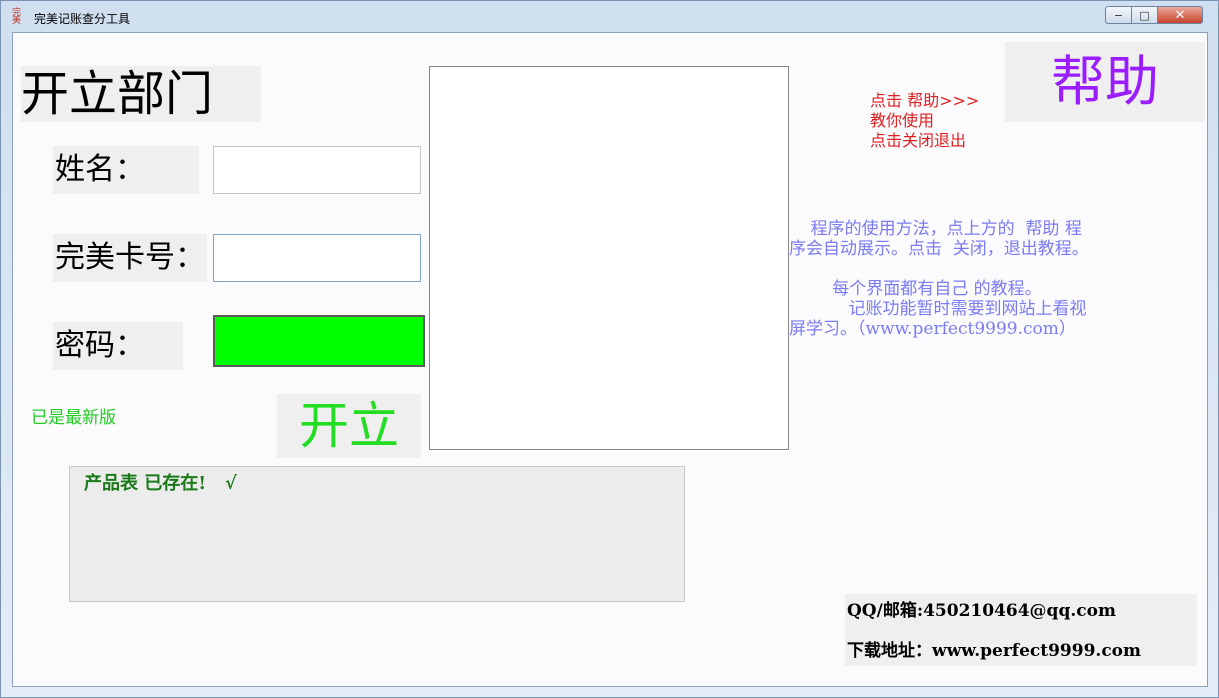 The height and width of the screenshot is (698, 1219). I want to click on card-number-input, so click(317, 258).